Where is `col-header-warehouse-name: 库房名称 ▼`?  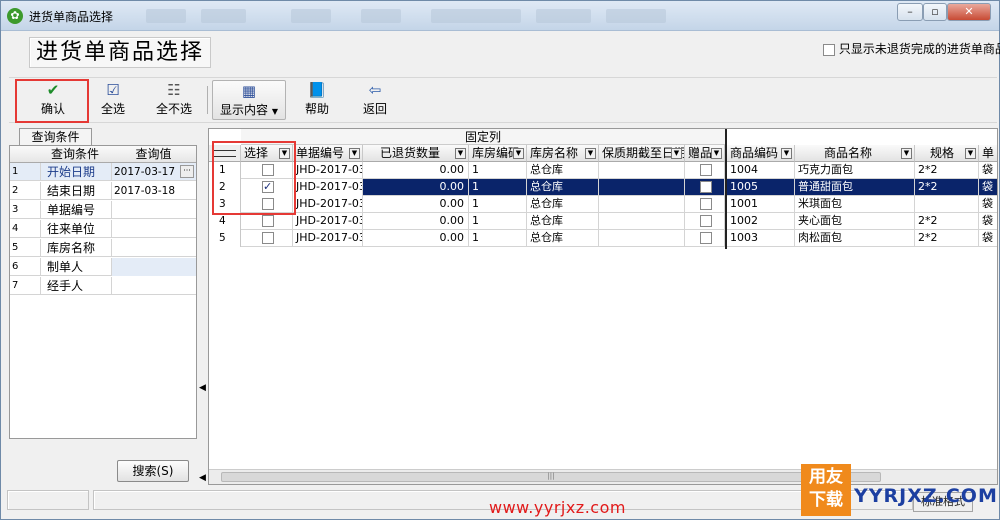
col-header-warehouse-name: 库房名称 ▼ is located at coordinates (563, 153).